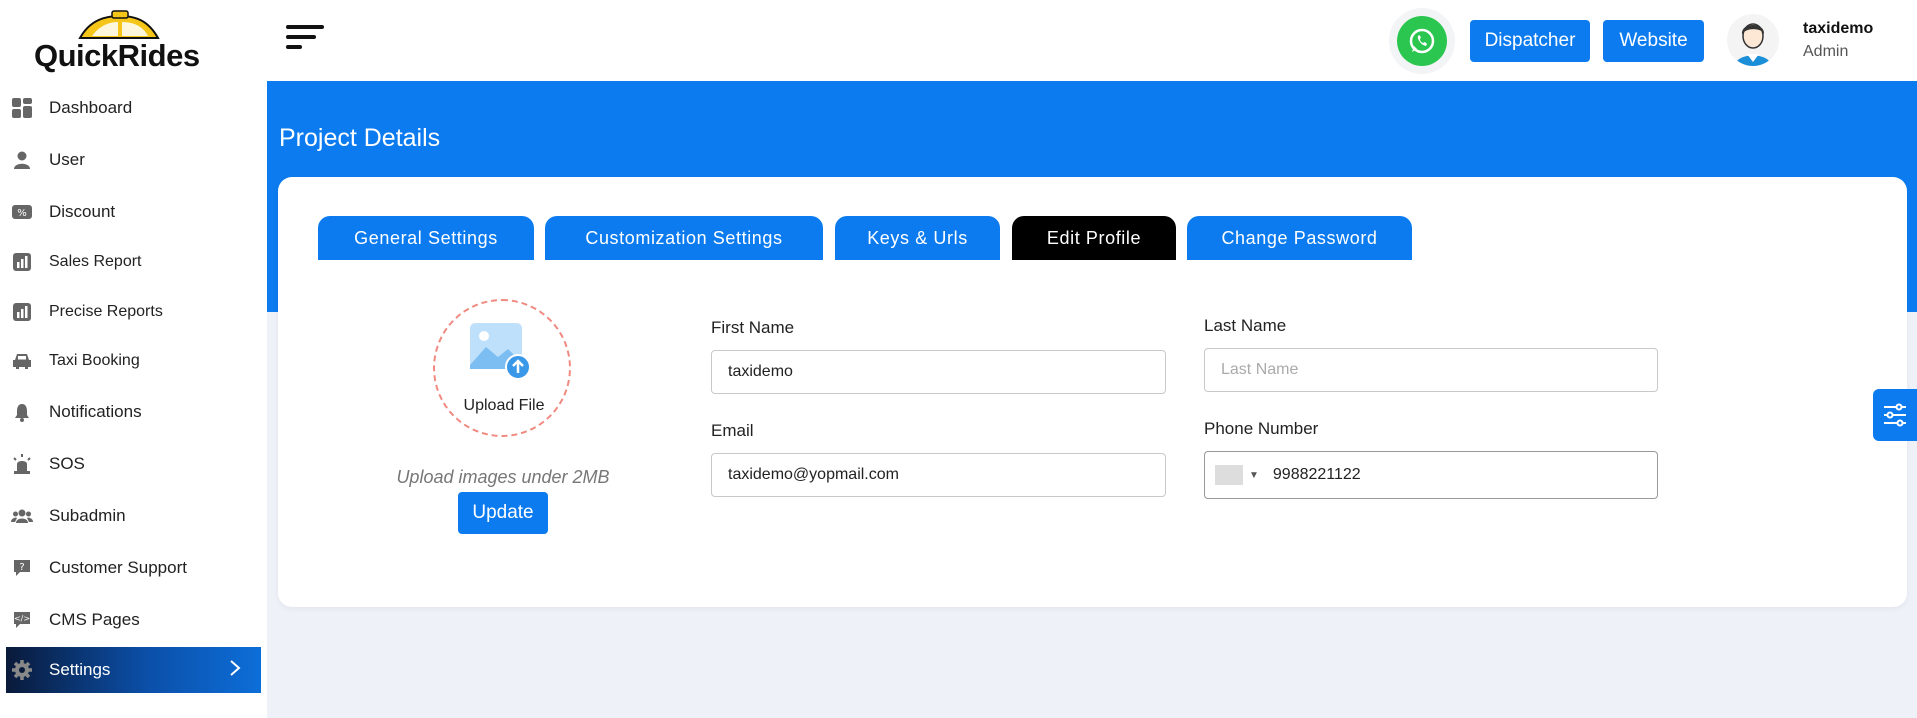  I want to click on country-flag-icon, so click(1229, 475).